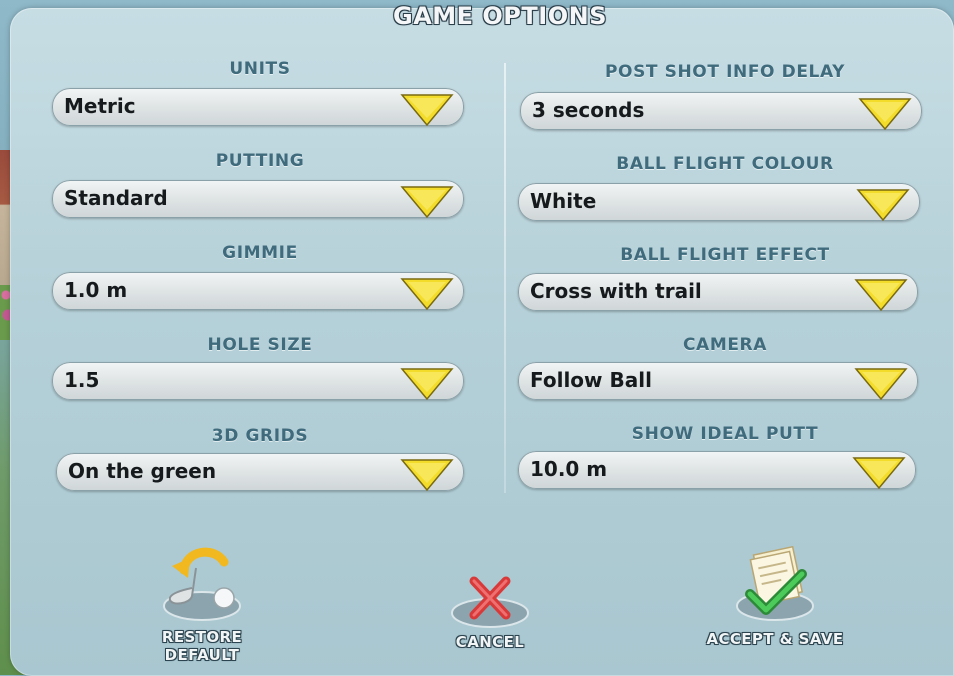  I want to click on hole-size-dropdown: 1.5, so click(258, 381).